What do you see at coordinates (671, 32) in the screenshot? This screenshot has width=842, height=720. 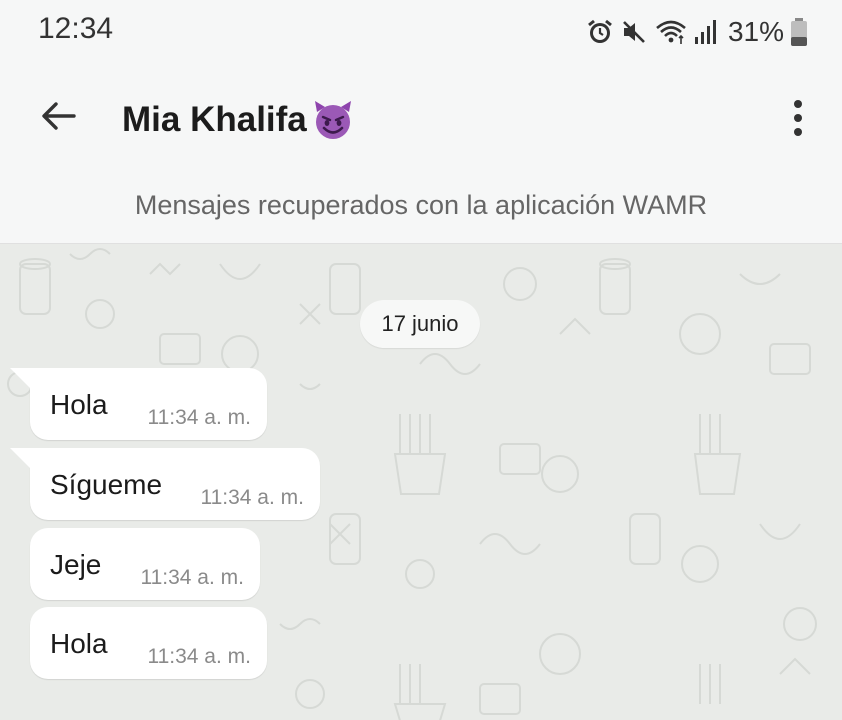 I see `wifi-icon` at bounding box center [671, 32].